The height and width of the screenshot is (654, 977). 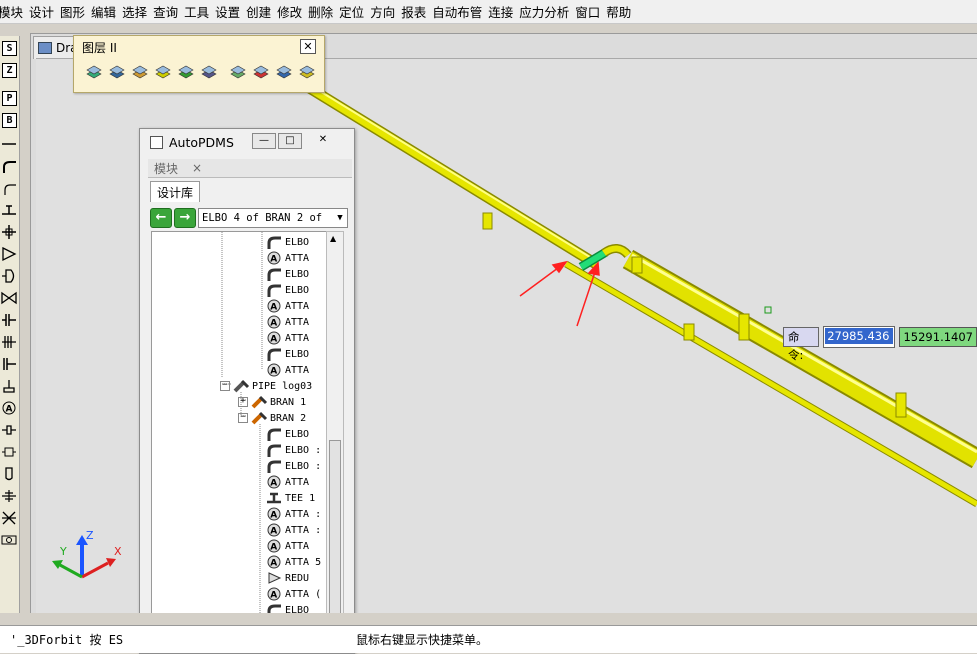 I want to click on cap-tool-icon, so click(x=9, y=276).